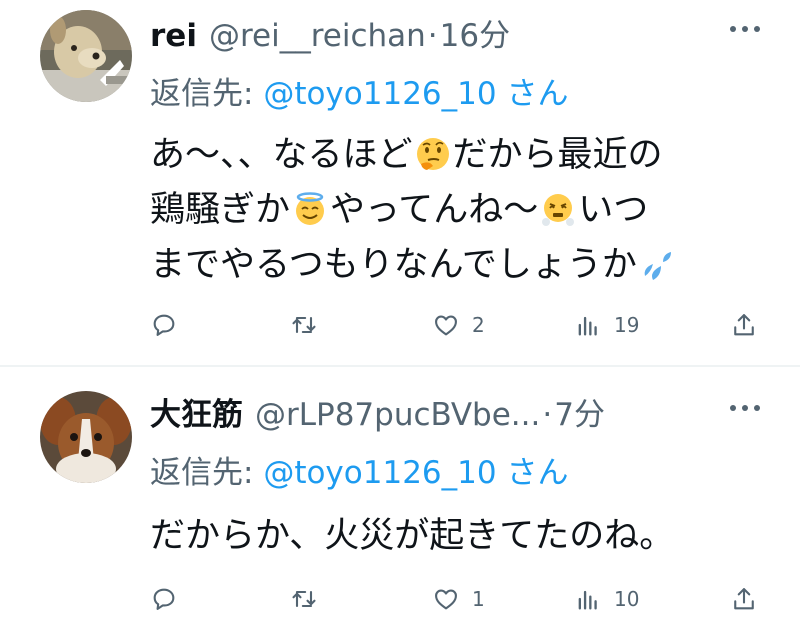  What do you see at coordinates (281, 155) in the screenshot?
I see `text-segment: あ〜、、なるほど` at bounding box center [281, 155].